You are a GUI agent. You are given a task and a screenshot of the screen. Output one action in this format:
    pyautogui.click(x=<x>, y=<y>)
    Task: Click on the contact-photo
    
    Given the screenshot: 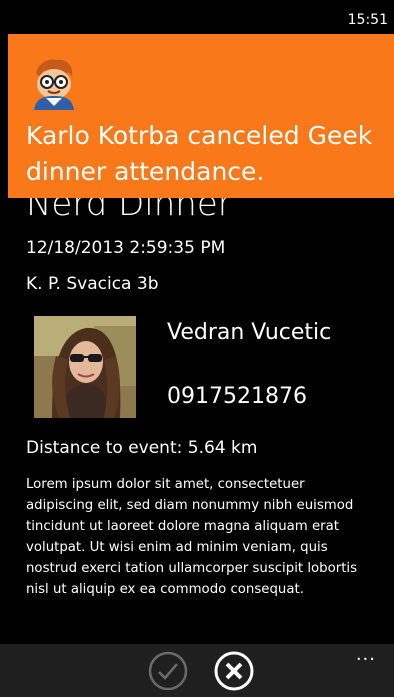 What is the action you would take?
    pyautogui.click(x=85, y=367)
    